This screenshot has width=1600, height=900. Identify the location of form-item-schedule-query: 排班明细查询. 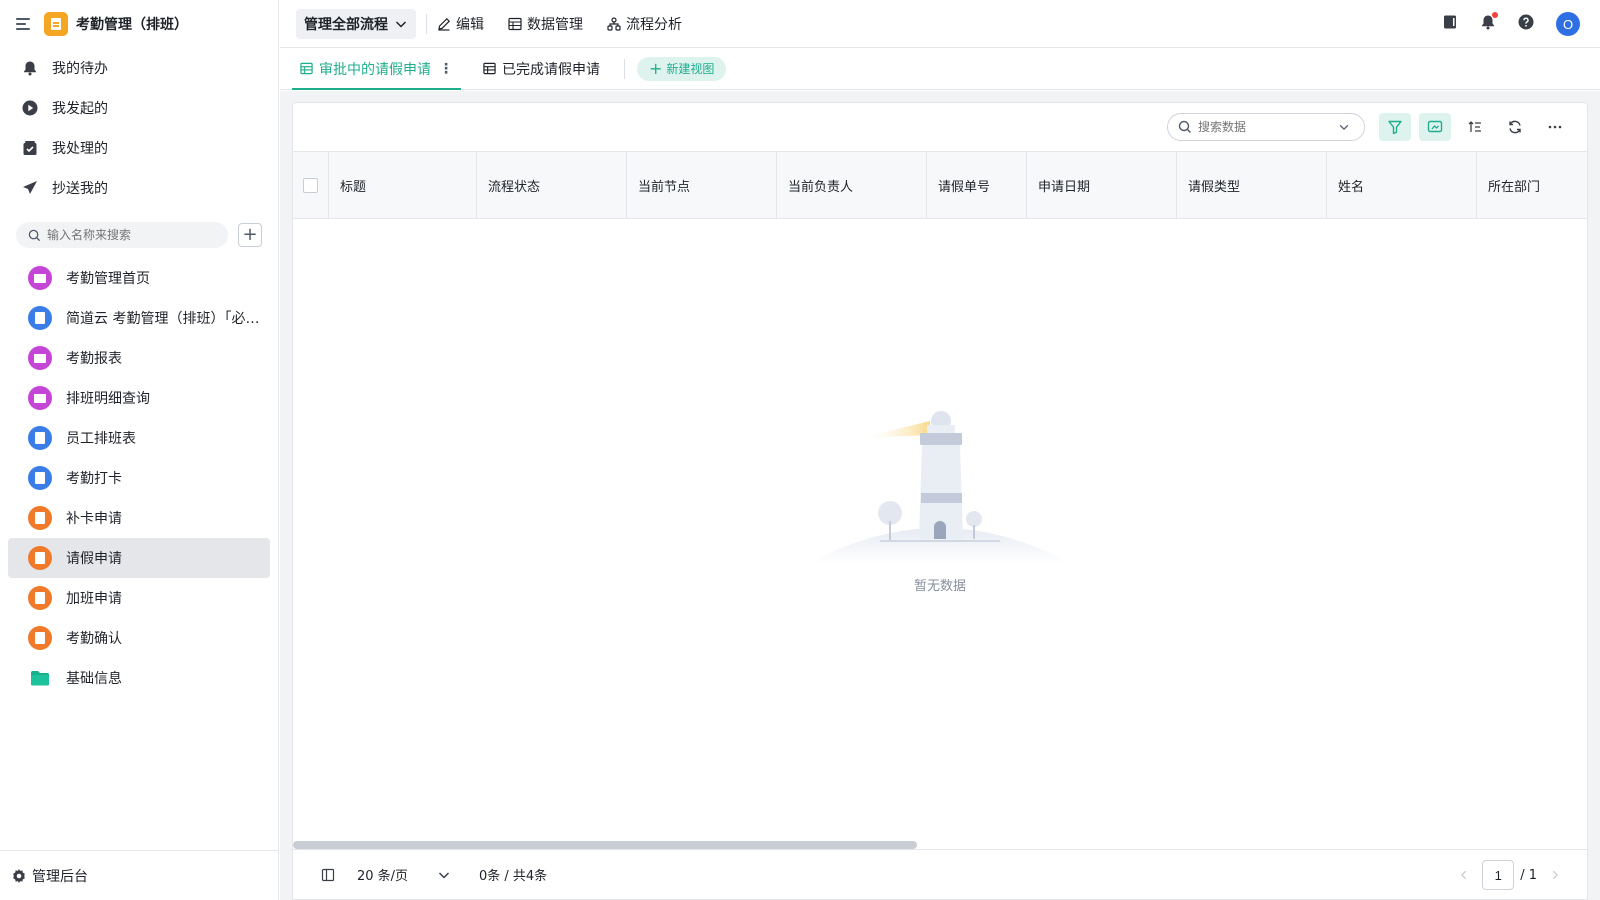
(139, 398).